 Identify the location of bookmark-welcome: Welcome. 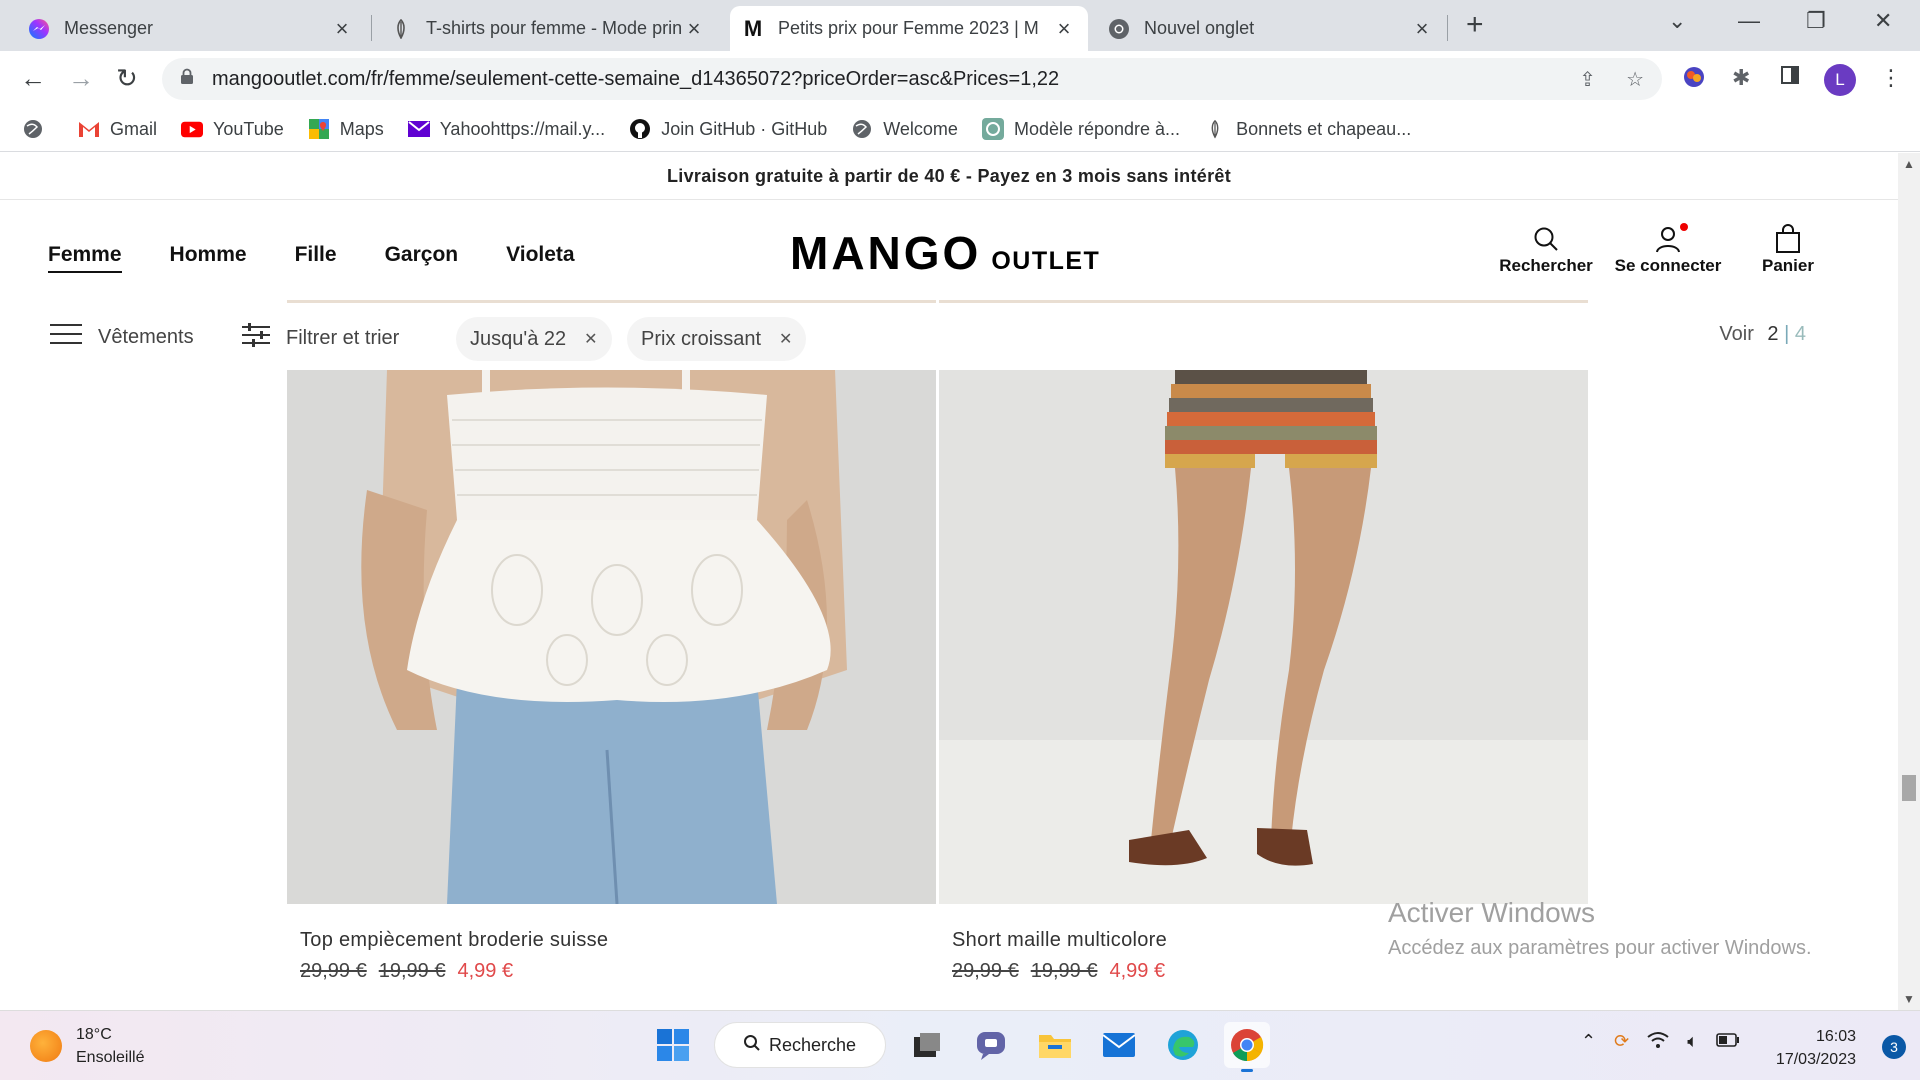
(904, 129).